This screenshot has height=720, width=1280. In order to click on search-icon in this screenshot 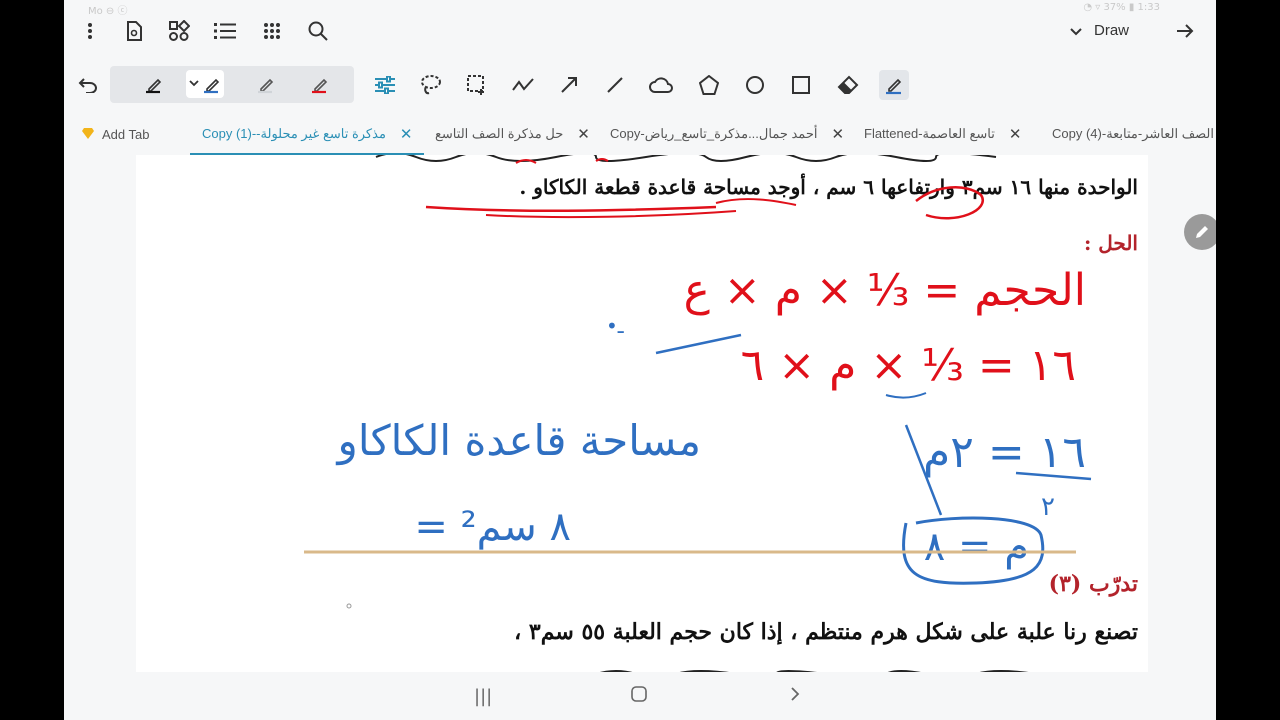, I will do `click(318, 31)`.